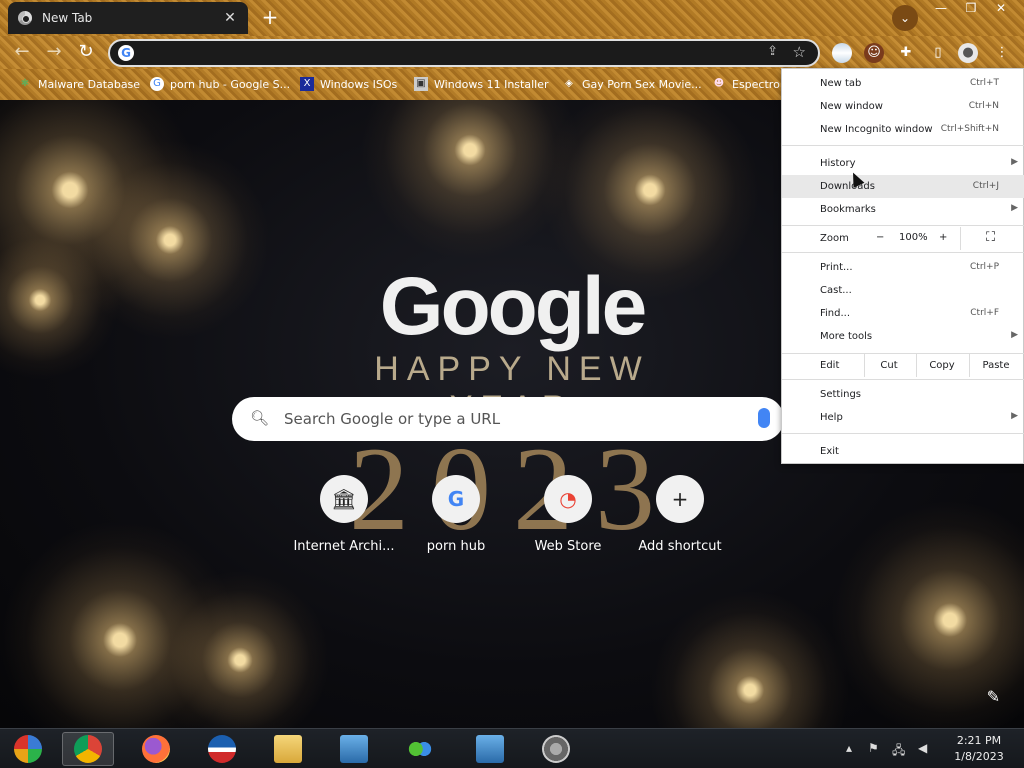  Describe the element at coordinates (903, 313) in the screenshot. I see `menu-item-find: Find... Ctrl+F` at that location.